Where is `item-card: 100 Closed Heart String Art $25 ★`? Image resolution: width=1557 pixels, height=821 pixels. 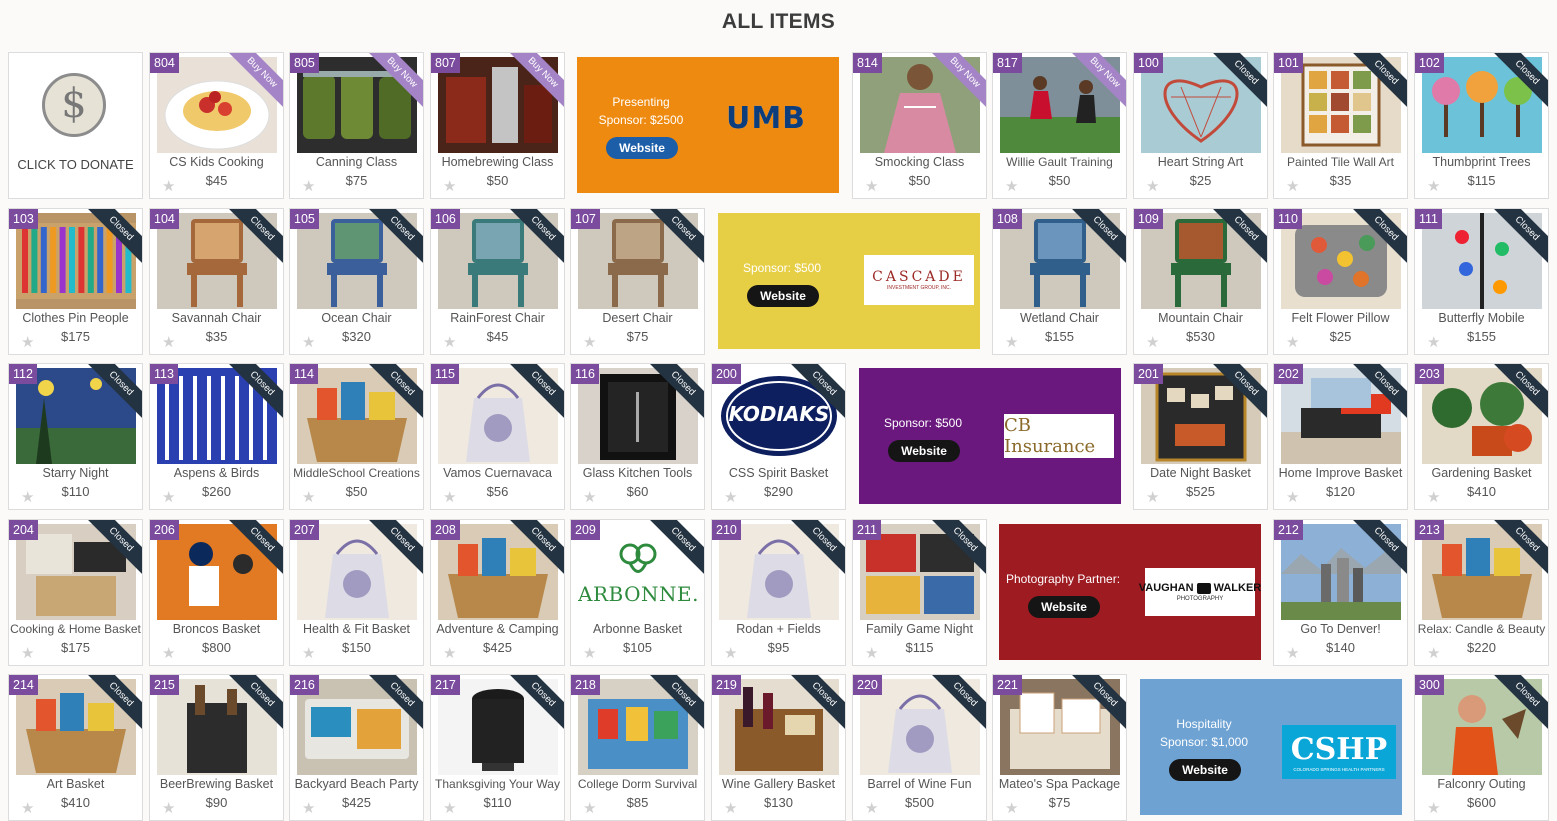 item-card: 100 Closed Heart String Art $25 ★ is located at coordinates (1200, 125).